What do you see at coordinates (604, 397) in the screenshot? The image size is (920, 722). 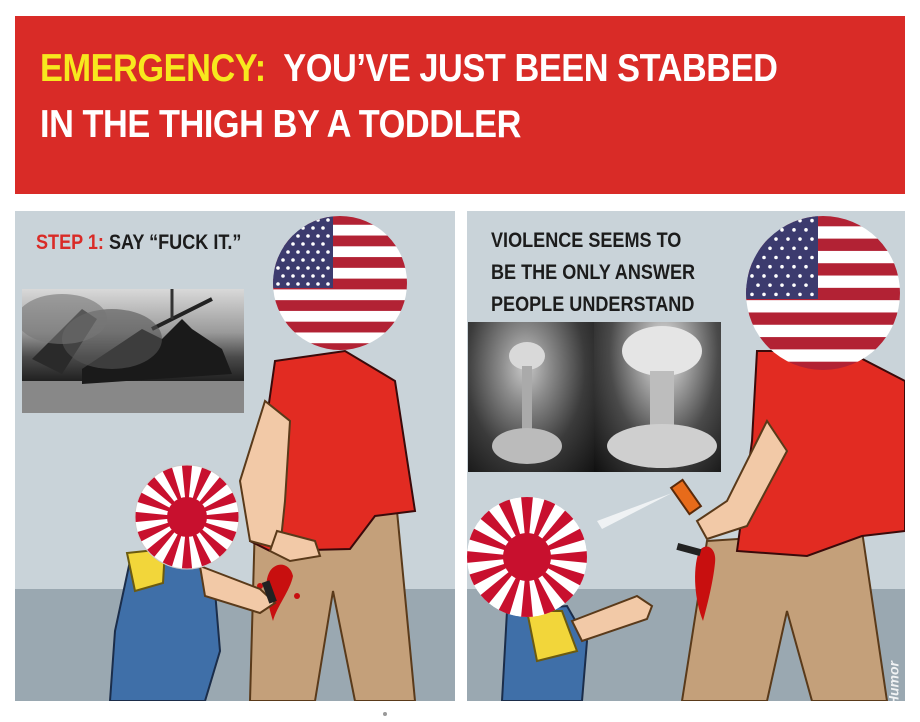 I see `mushroom-cloud-shapes` at bounding box center [604, 397].